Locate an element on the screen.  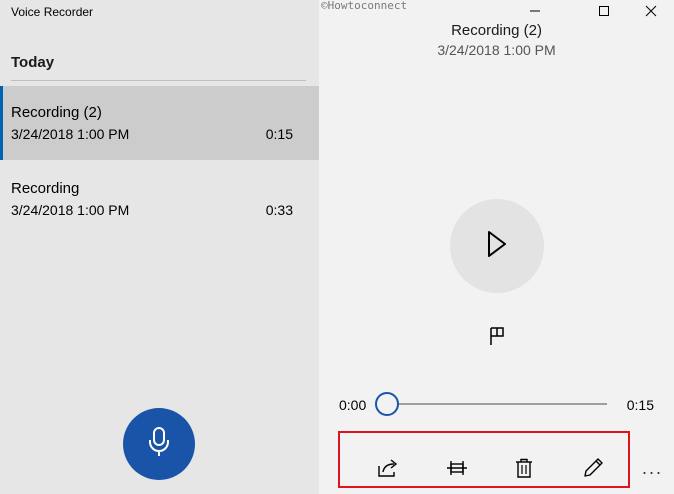
recording-list-item: Recording (2) 3/24/2018 1:00 PM 0:15 is located at coordinates (159, 123).